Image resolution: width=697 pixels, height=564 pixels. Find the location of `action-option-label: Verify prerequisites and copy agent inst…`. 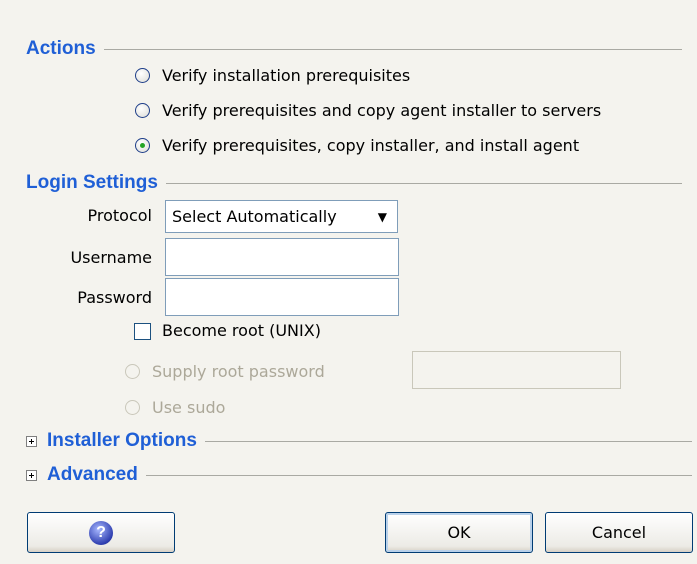

action-option-label: Verify prerequisites and copy agent inst… is located at coordinates (382, 110).